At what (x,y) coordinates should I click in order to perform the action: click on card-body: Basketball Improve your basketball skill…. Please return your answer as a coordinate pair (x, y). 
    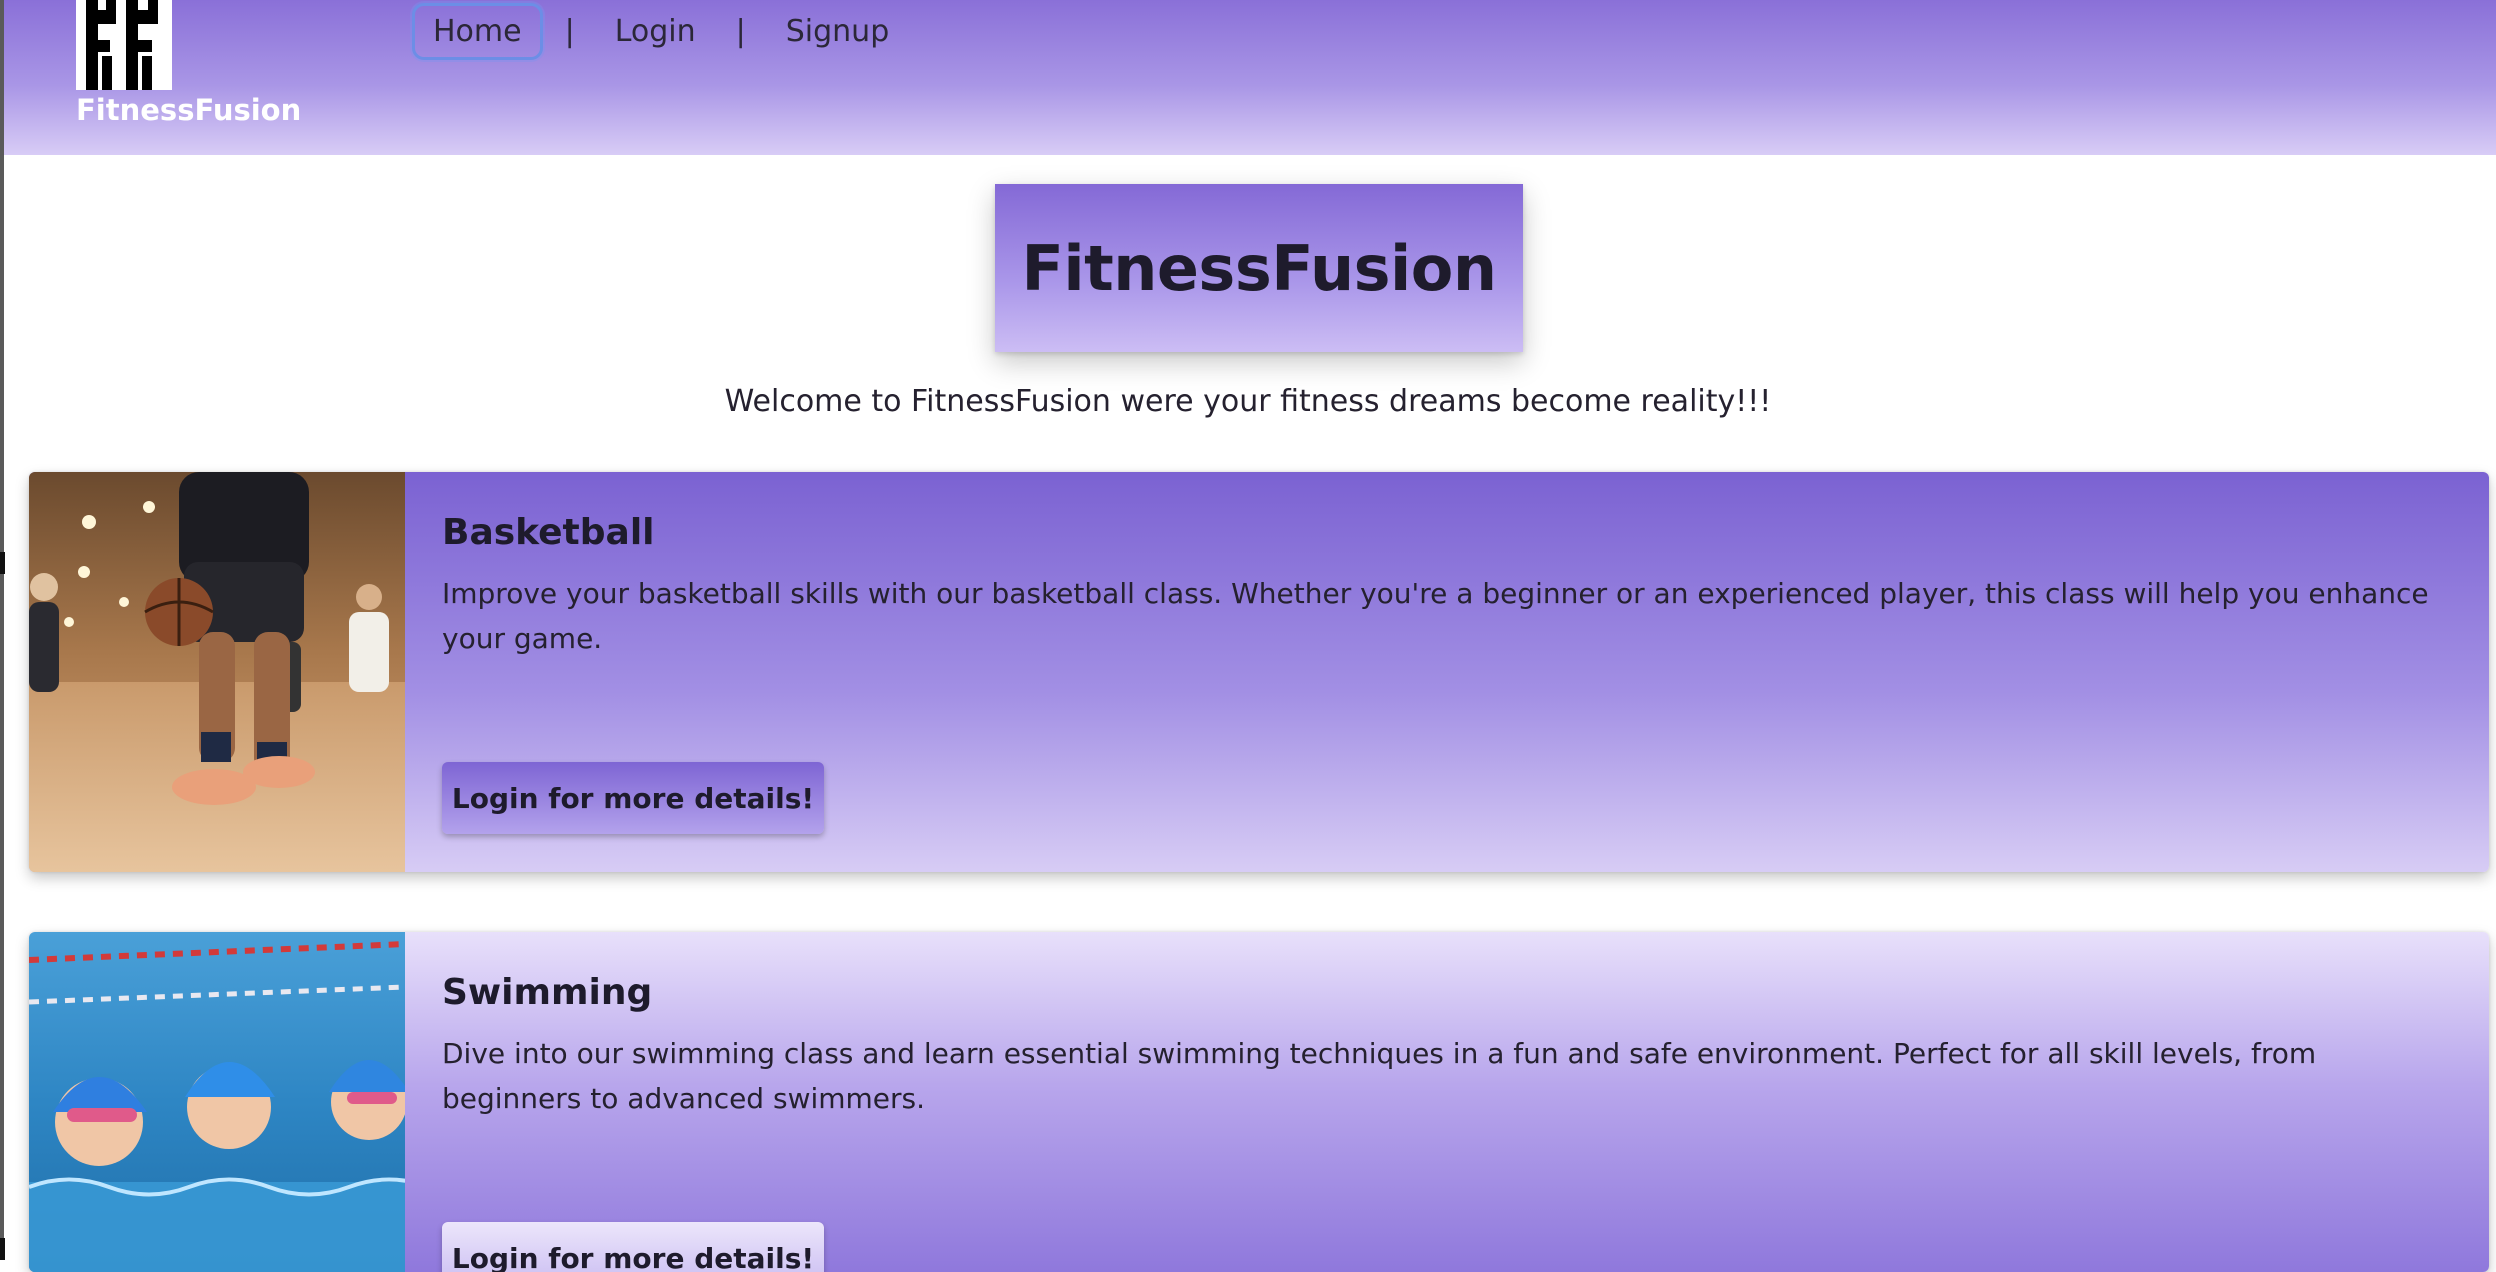
    Looking at the image, I should click on (1435, 566).